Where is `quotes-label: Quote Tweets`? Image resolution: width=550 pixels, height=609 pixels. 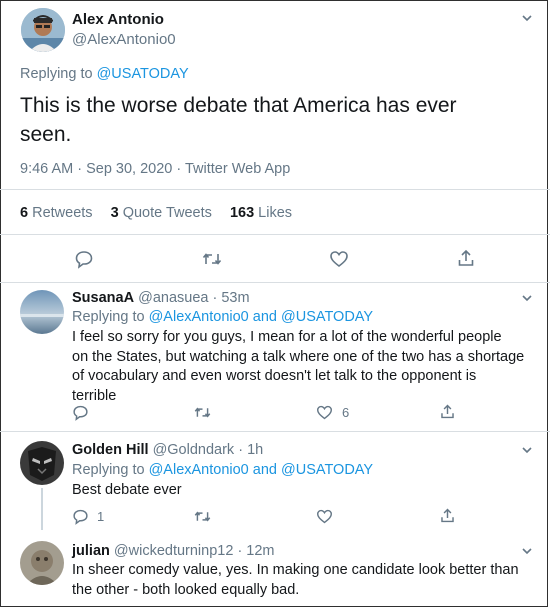 quotes-label: Quote Tweets is located at coordinates (167, 213).